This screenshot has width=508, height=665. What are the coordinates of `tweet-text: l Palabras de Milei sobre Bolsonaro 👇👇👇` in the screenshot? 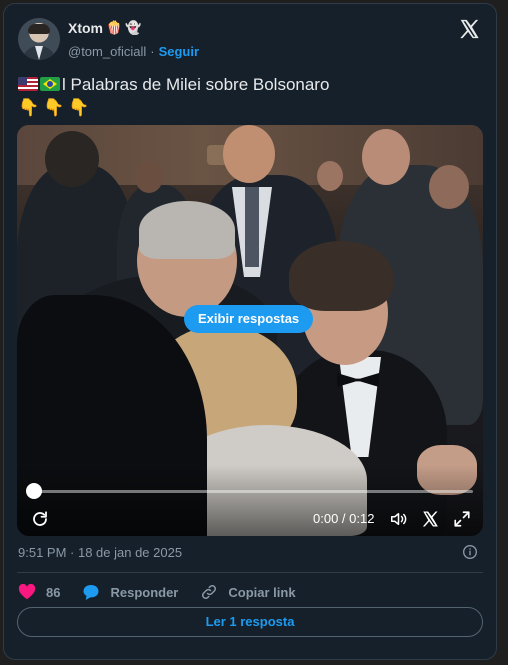 It's located at (248, 96).